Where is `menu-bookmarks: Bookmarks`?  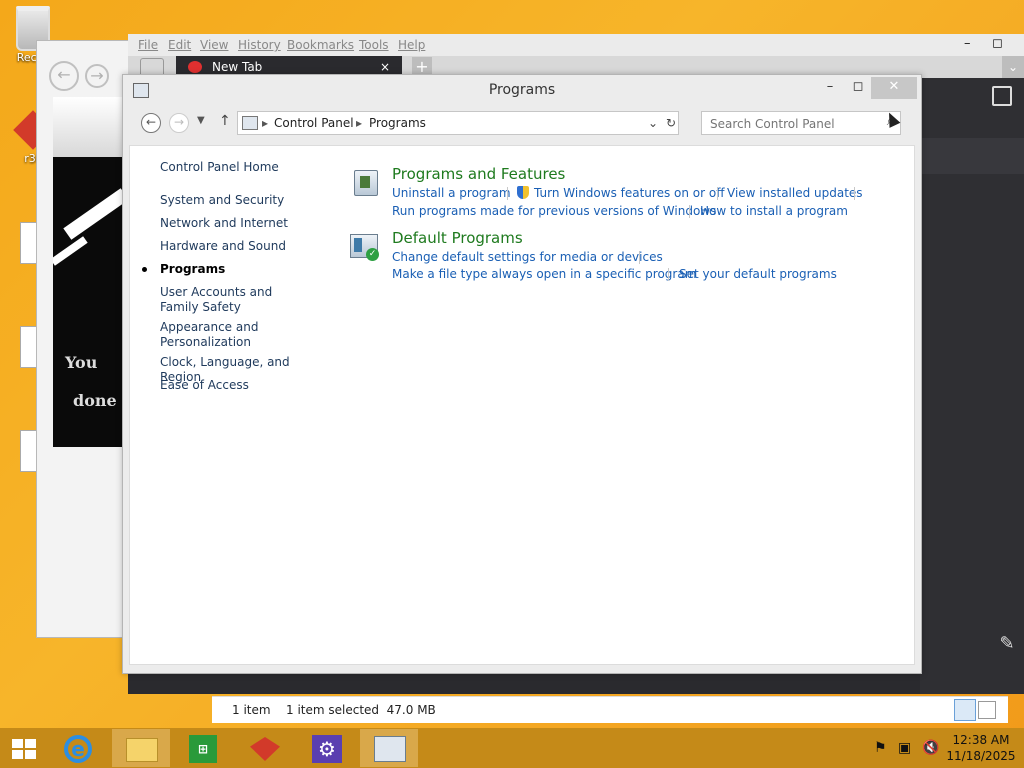
menu-bookmarks: Bookmarks is located at coordinates (320, 45).